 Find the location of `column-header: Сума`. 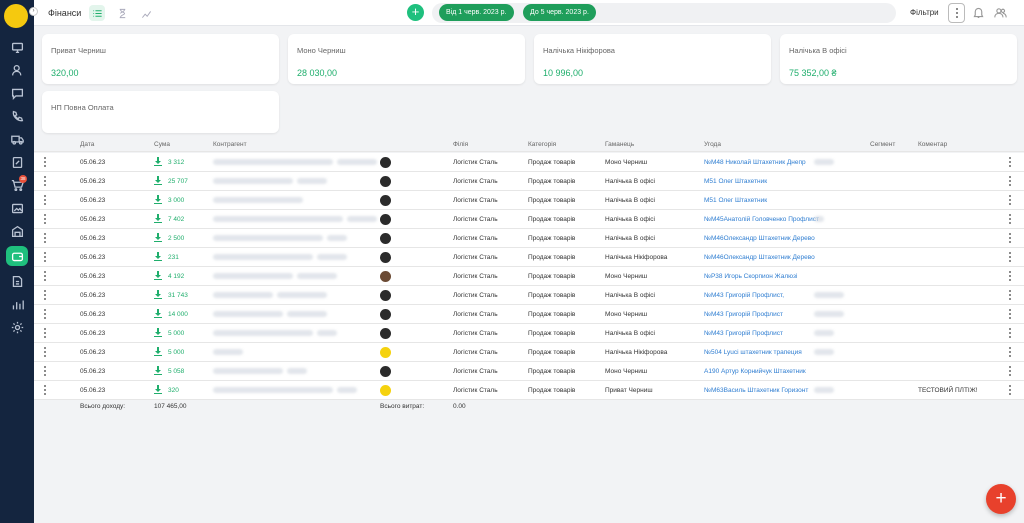

column-header: Сума is located at coordinates (162, 144).